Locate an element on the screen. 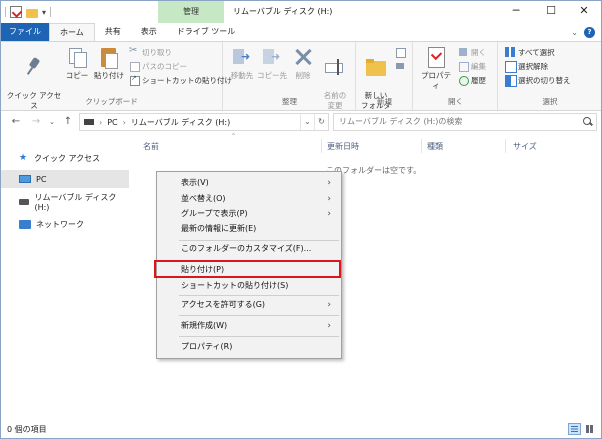 Image resolution: width=602 pixels, height=439 pixels. details-view-icon is located at coordinates (574, 429).